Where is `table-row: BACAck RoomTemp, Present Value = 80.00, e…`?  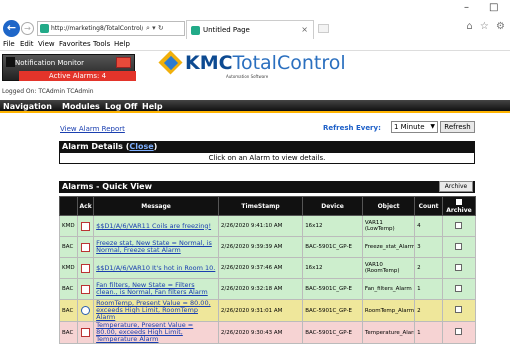 table-row: BACAck RoomTemp, Present Value = 80.00, e… is located at coordinates (267, 310).